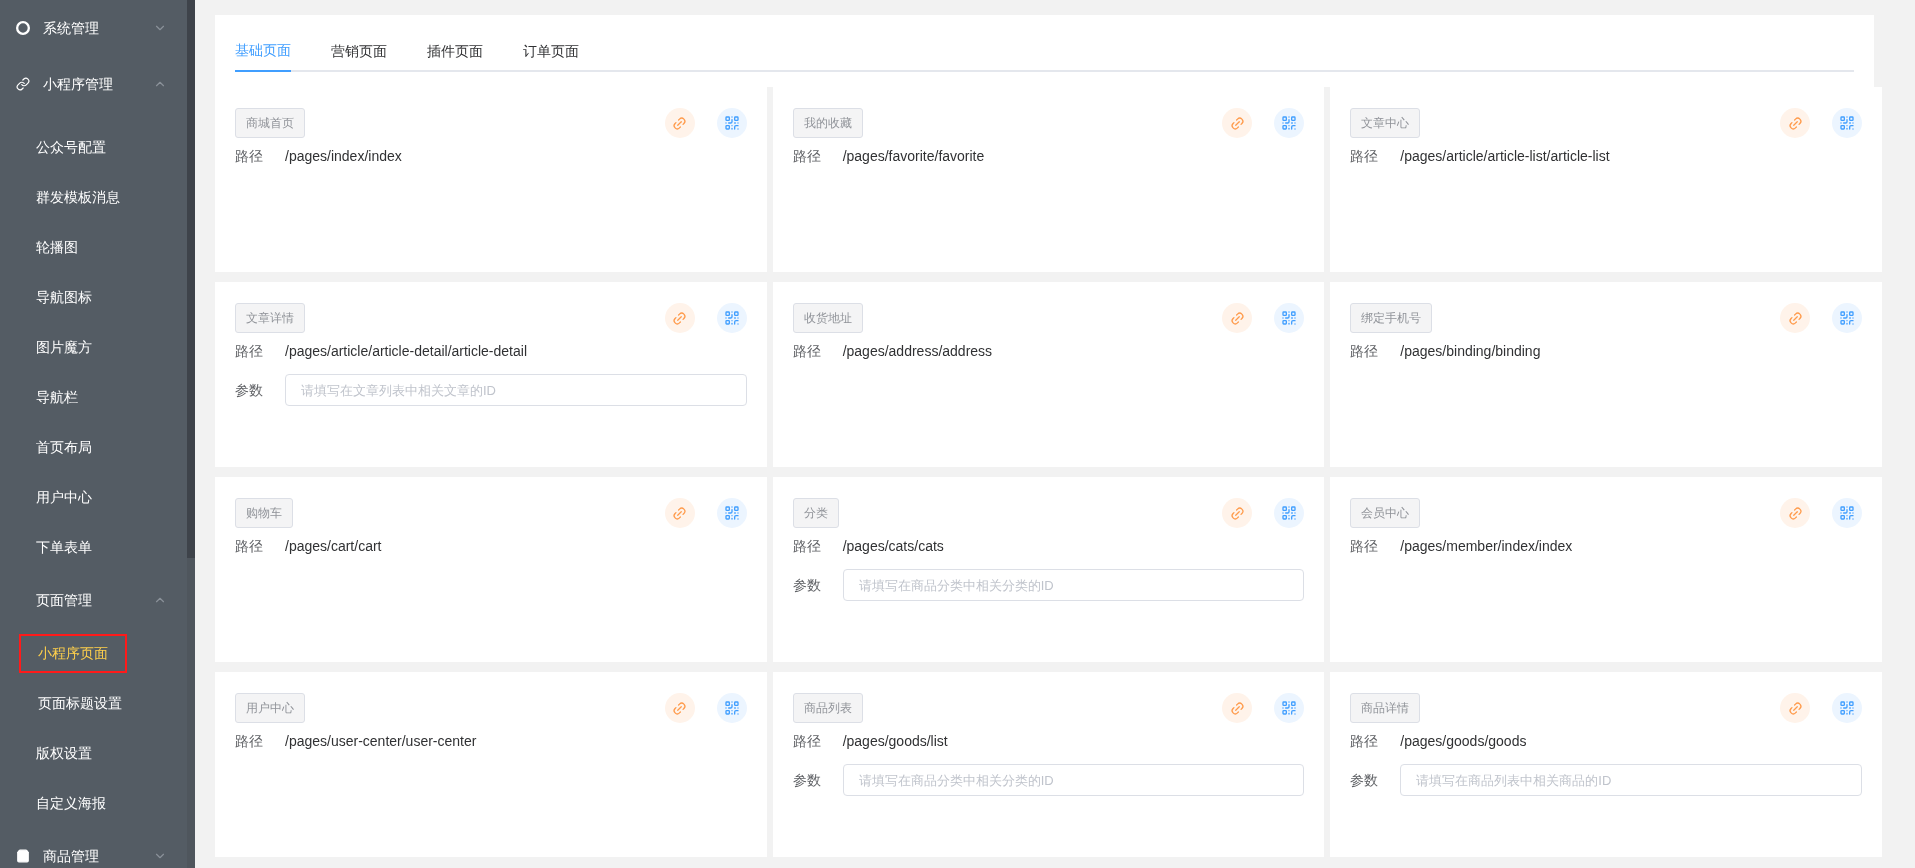  I want to click on page-path: /pages/user-center/user-center, so click(381, 741).